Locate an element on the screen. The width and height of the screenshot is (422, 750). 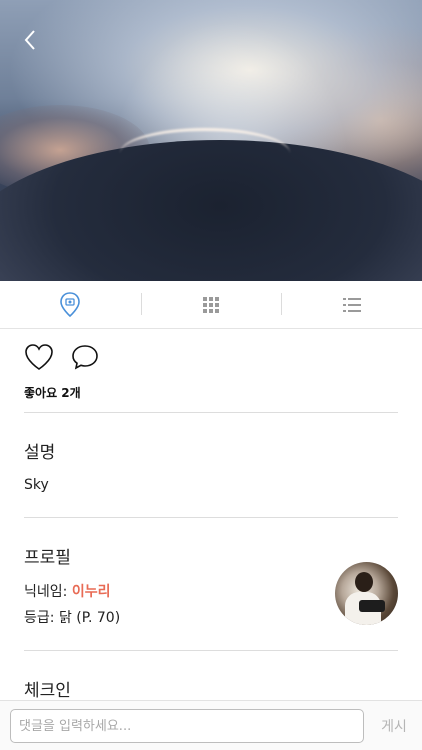
comment-bar: 게시 is located at coordinates (211, 725).